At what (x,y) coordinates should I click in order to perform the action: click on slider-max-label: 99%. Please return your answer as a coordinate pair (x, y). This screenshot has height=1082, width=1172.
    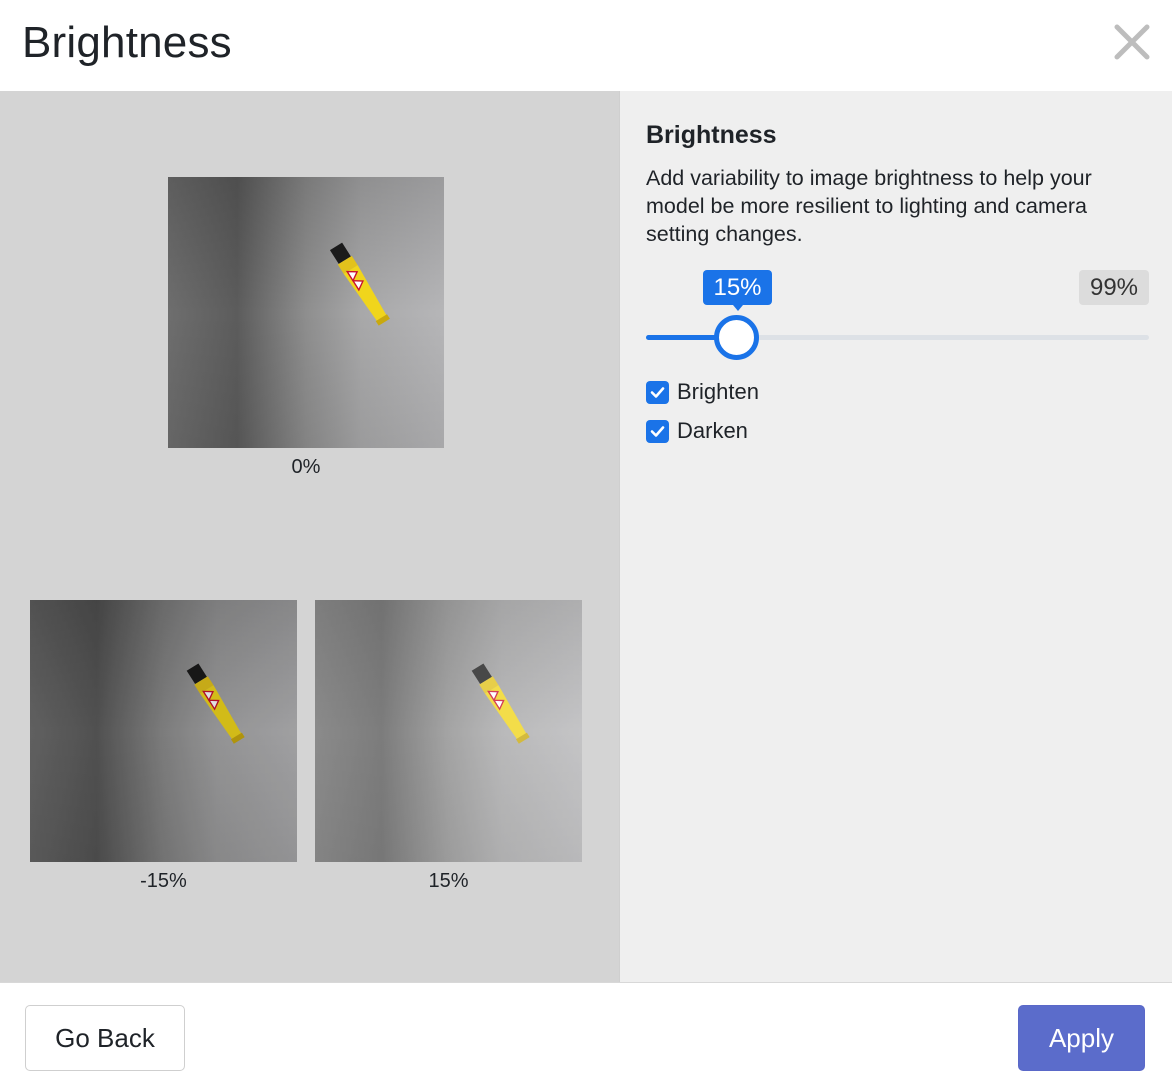
    Looking at the image, I should click on (1114, 287).